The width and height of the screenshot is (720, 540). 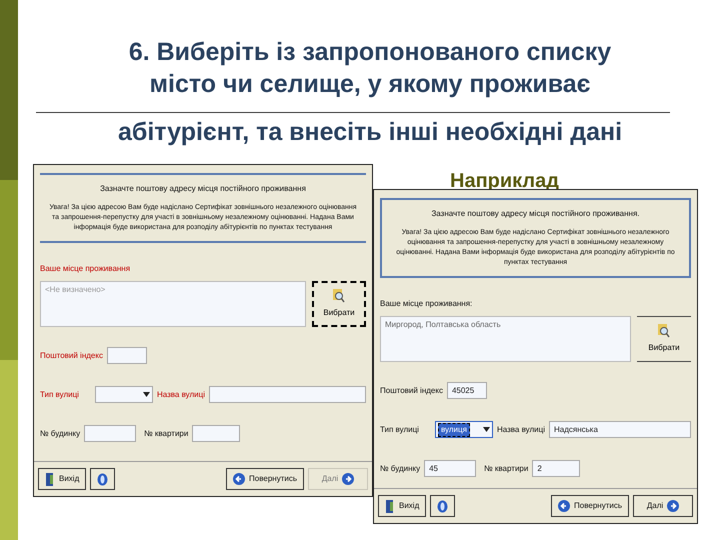 What do you see at coordinates (504, 181) in the screenshot?
I see `example-label: Наприклад` at bounding box center [504, 181].